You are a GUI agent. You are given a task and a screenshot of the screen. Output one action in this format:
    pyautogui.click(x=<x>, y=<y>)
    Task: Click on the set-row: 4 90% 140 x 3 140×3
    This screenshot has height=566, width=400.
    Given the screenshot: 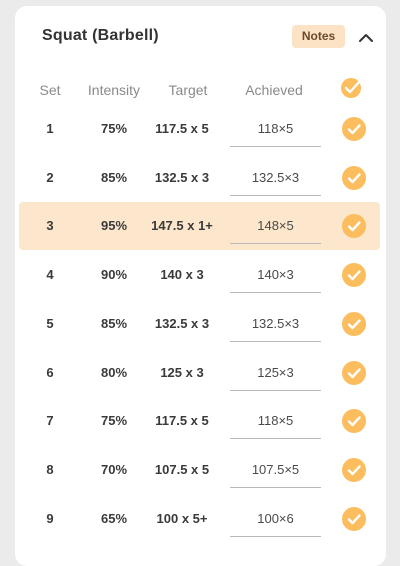 What is the action you would take?
    pyautogui.click(x=200, y=275)
    